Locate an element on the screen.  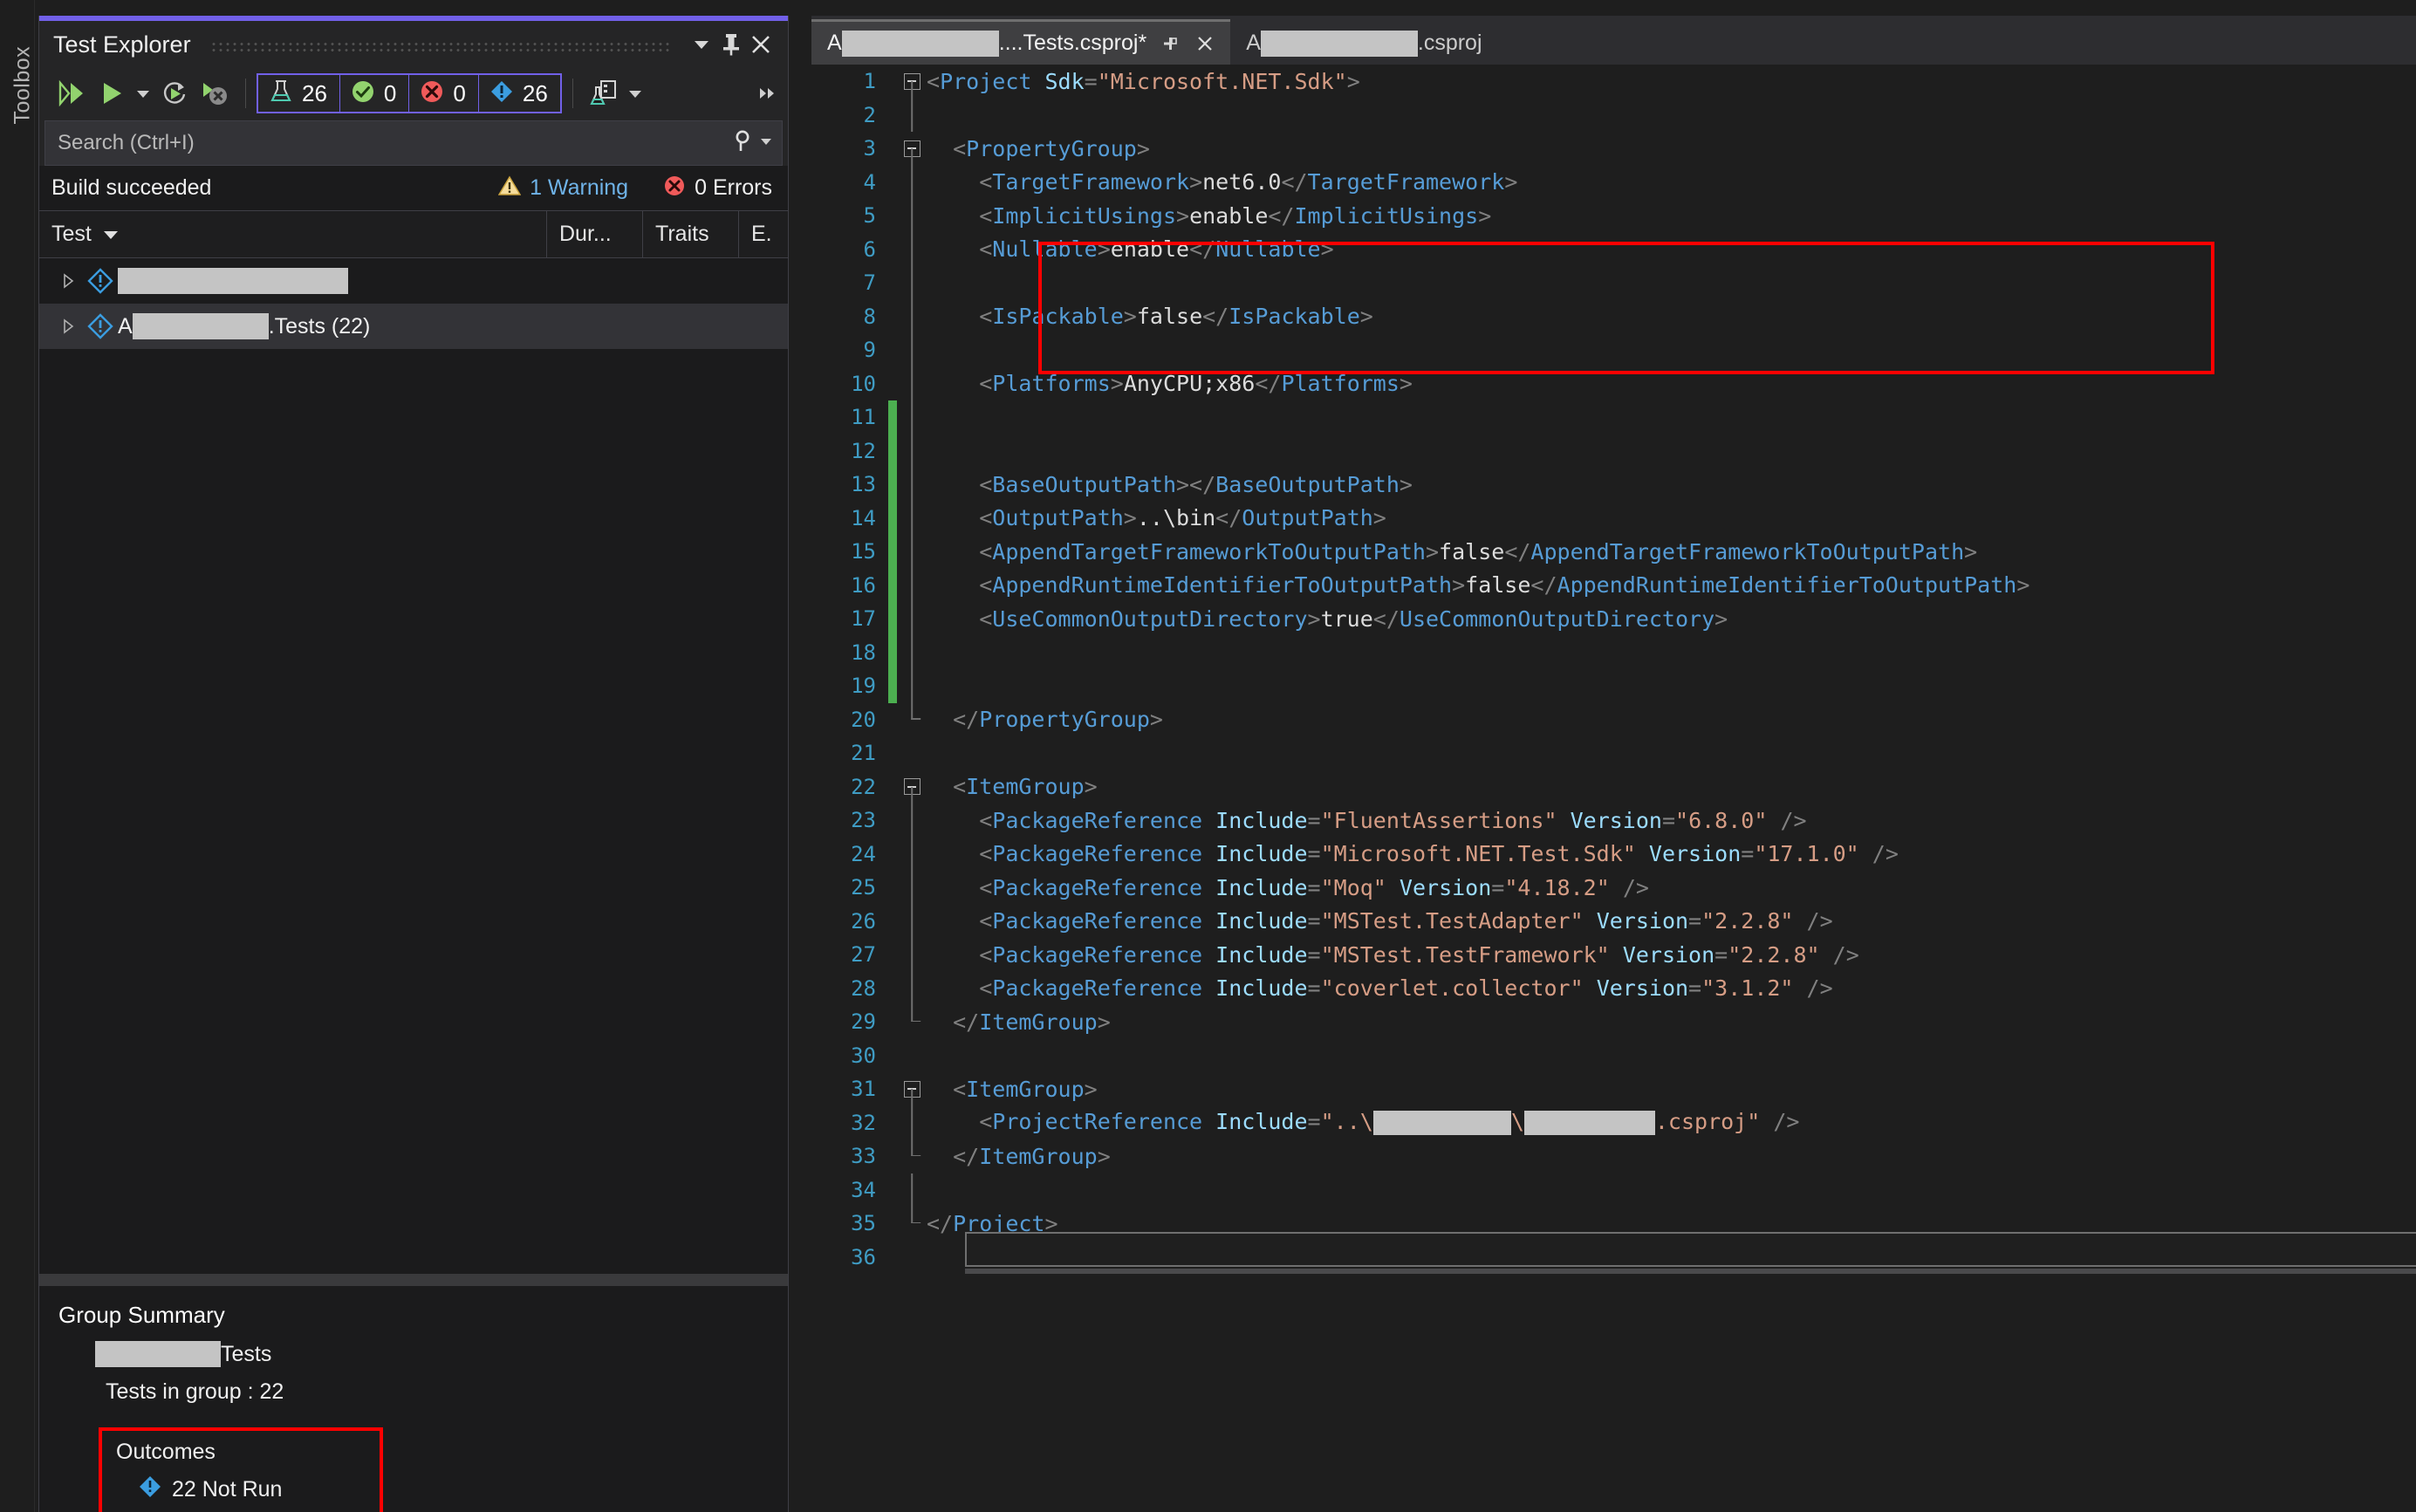
outcome-not-run: 22 Not Run is located at coordinates (248, 1490).